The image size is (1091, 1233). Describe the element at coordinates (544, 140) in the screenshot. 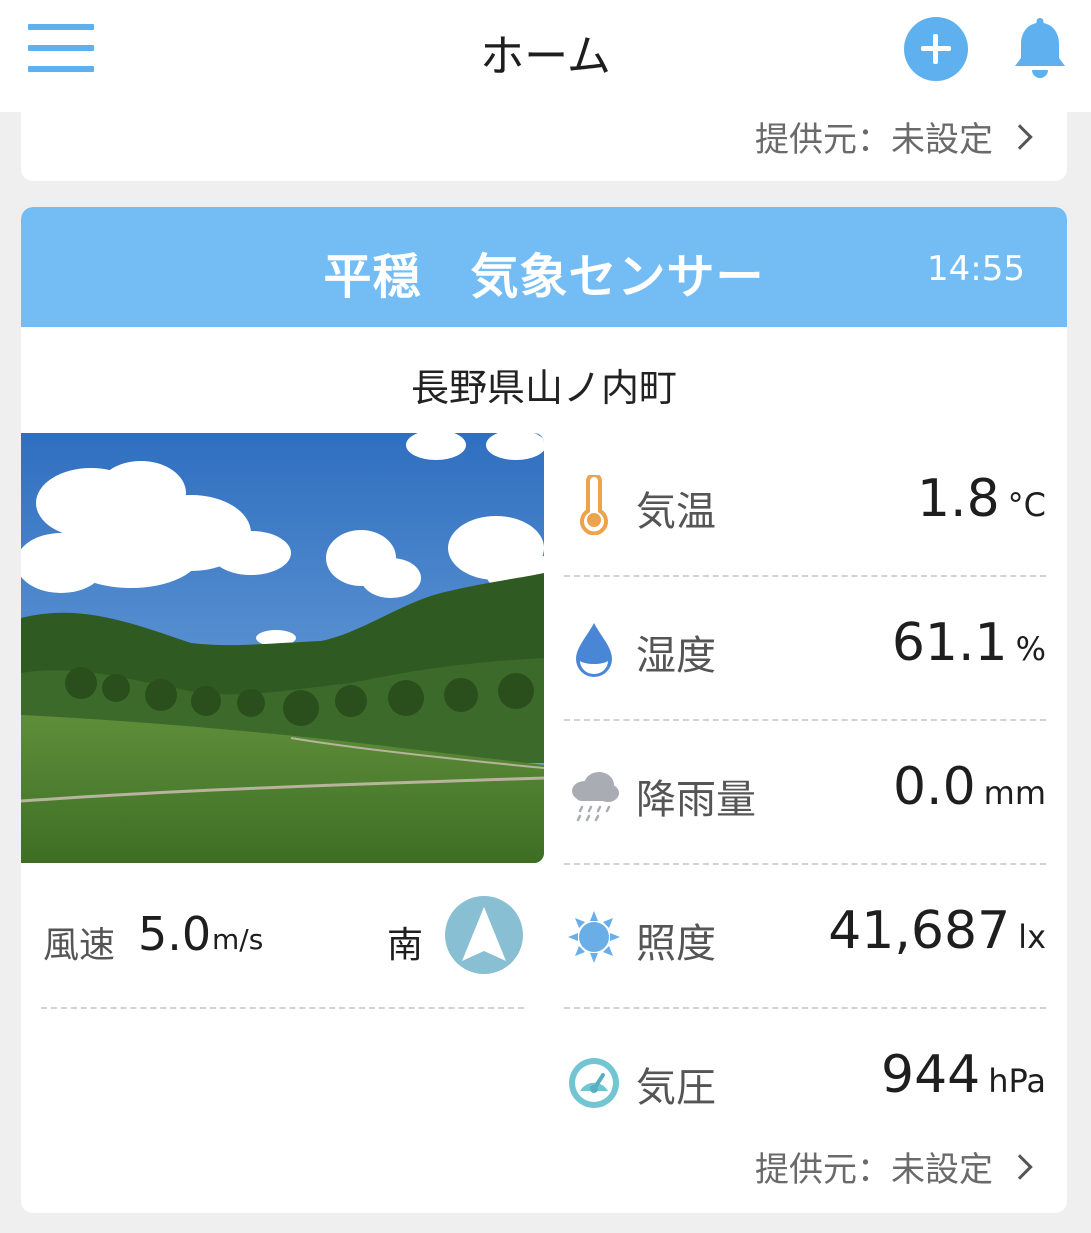

I see `previous-sensor-card: 提供元：未設定` at that location.